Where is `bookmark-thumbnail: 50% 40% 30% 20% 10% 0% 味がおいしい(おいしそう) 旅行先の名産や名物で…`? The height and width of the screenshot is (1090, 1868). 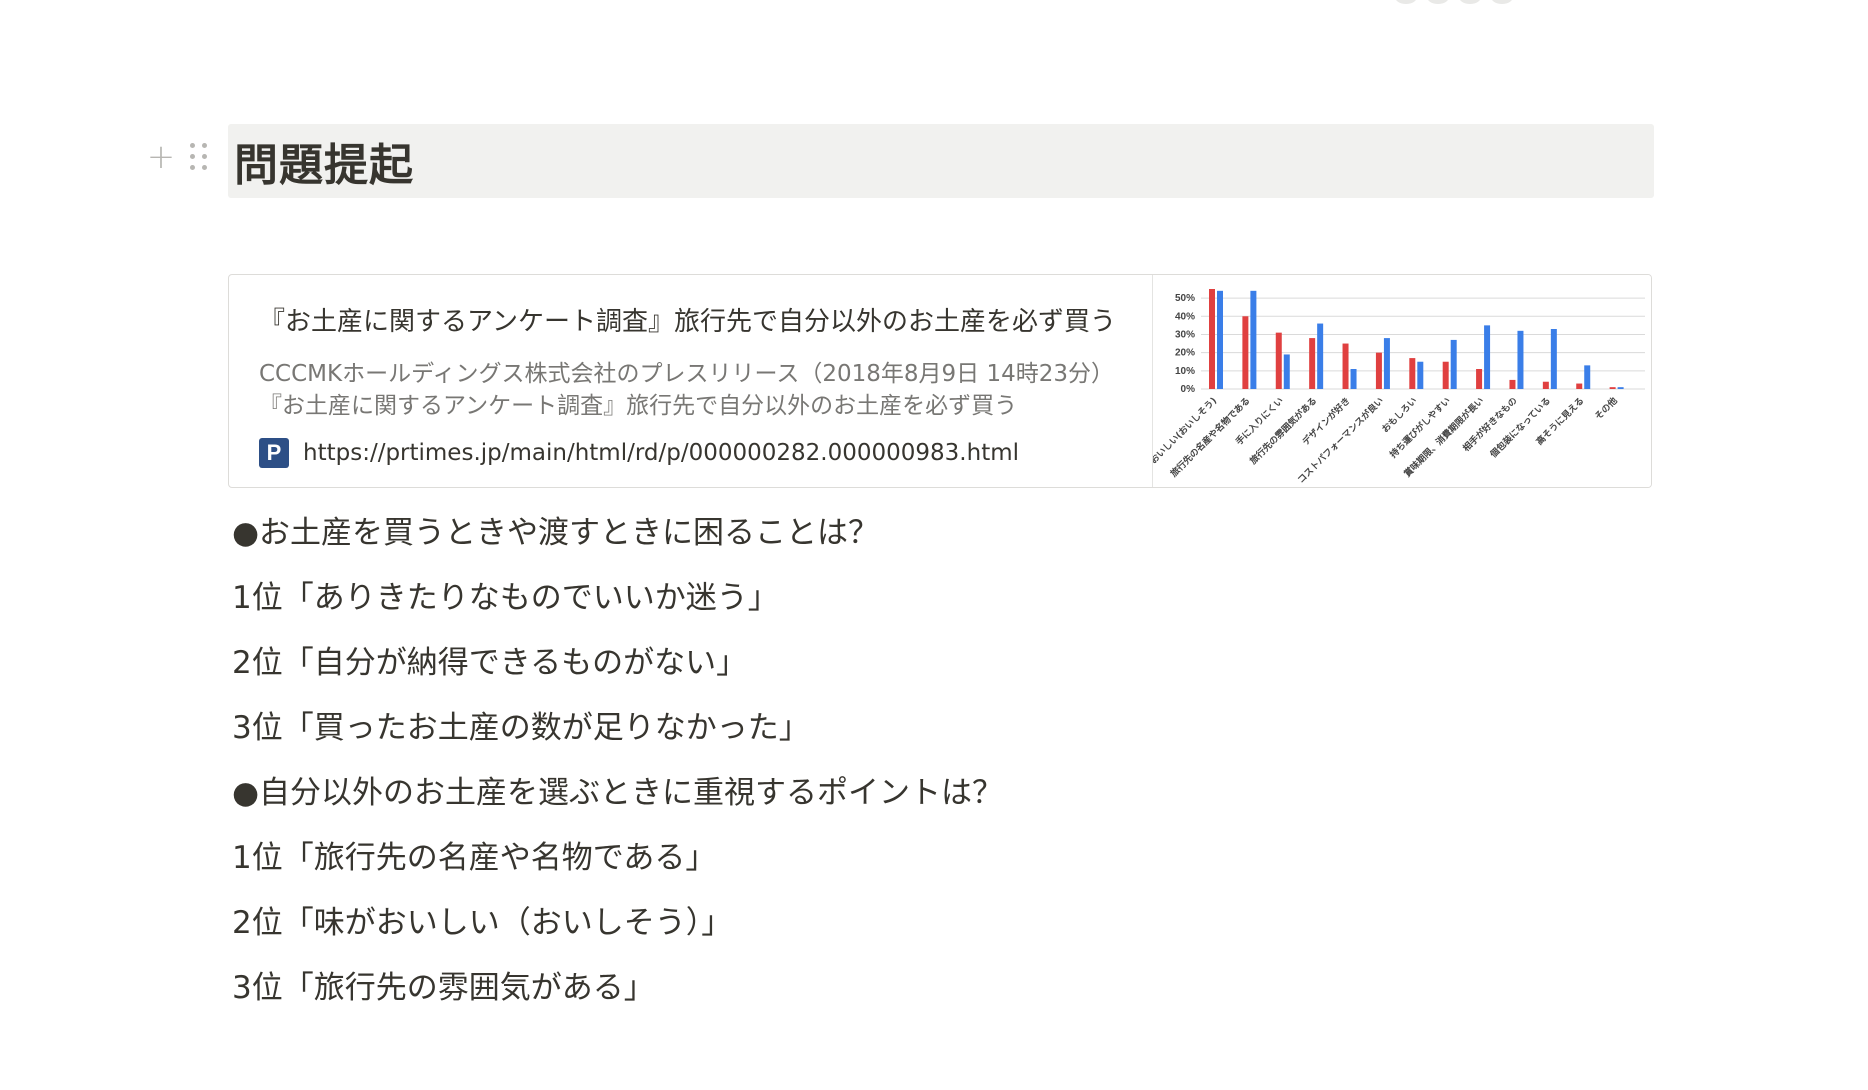
bookmark-thumbnail: 50% 40% 30% 20% 10% 0% 味がおいしい(おいしそう) 旅行先の名産や名物で… is located at coordinates (1401, 381).